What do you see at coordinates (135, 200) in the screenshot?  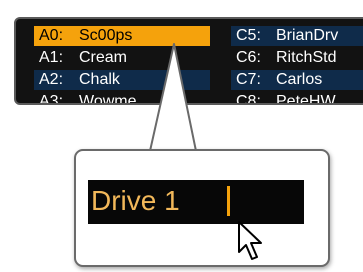 I see `rename-field-value: Drive 1` at bounding box center [135, 200].